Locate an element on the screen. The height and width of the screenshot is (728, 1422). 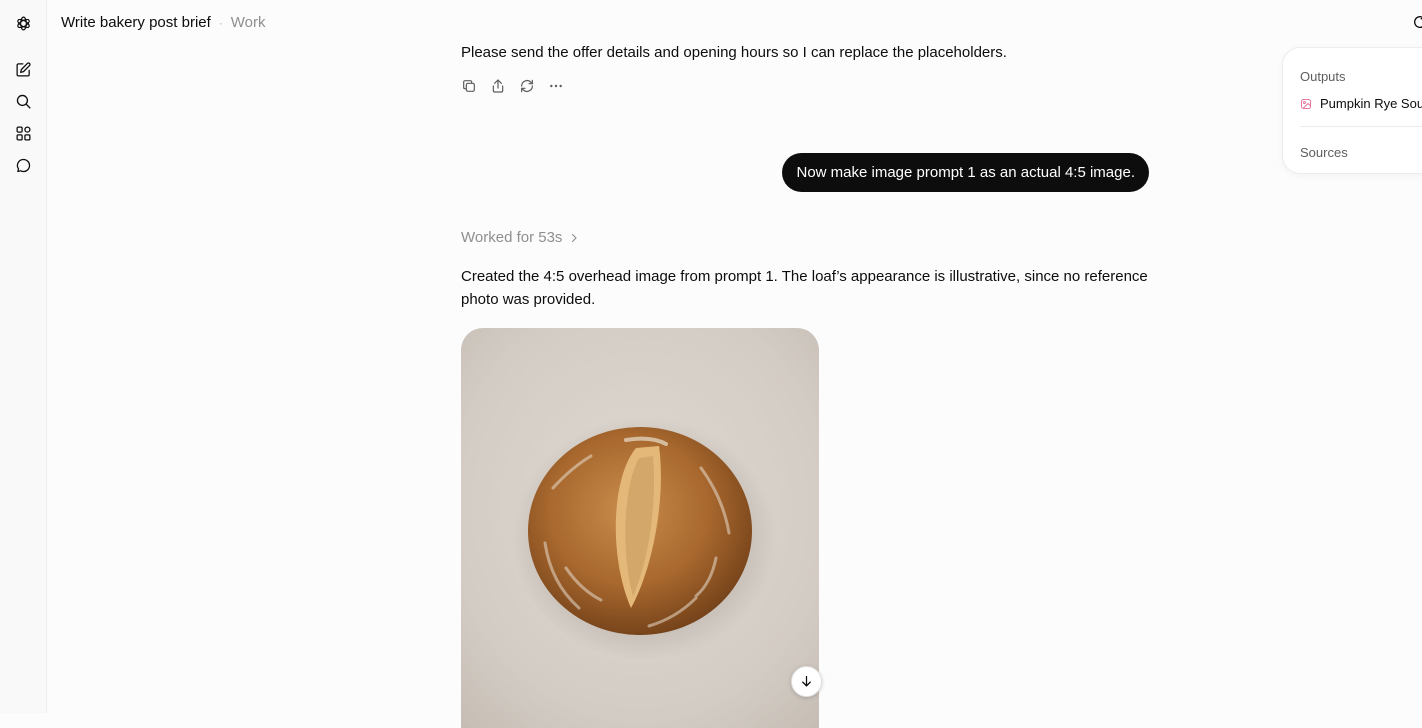
worked-for-label: Worked for 53s is located at coordinates (512, 237).